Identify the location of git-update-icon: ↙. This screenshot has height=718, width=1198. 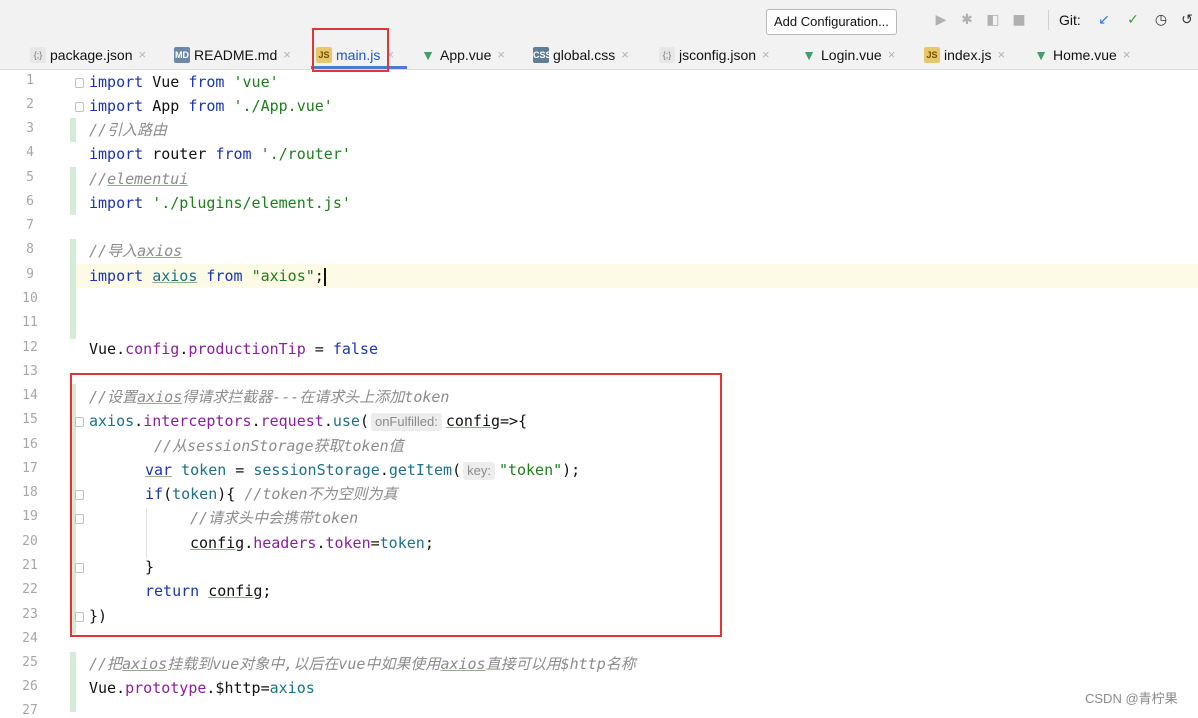
(1104, 20).